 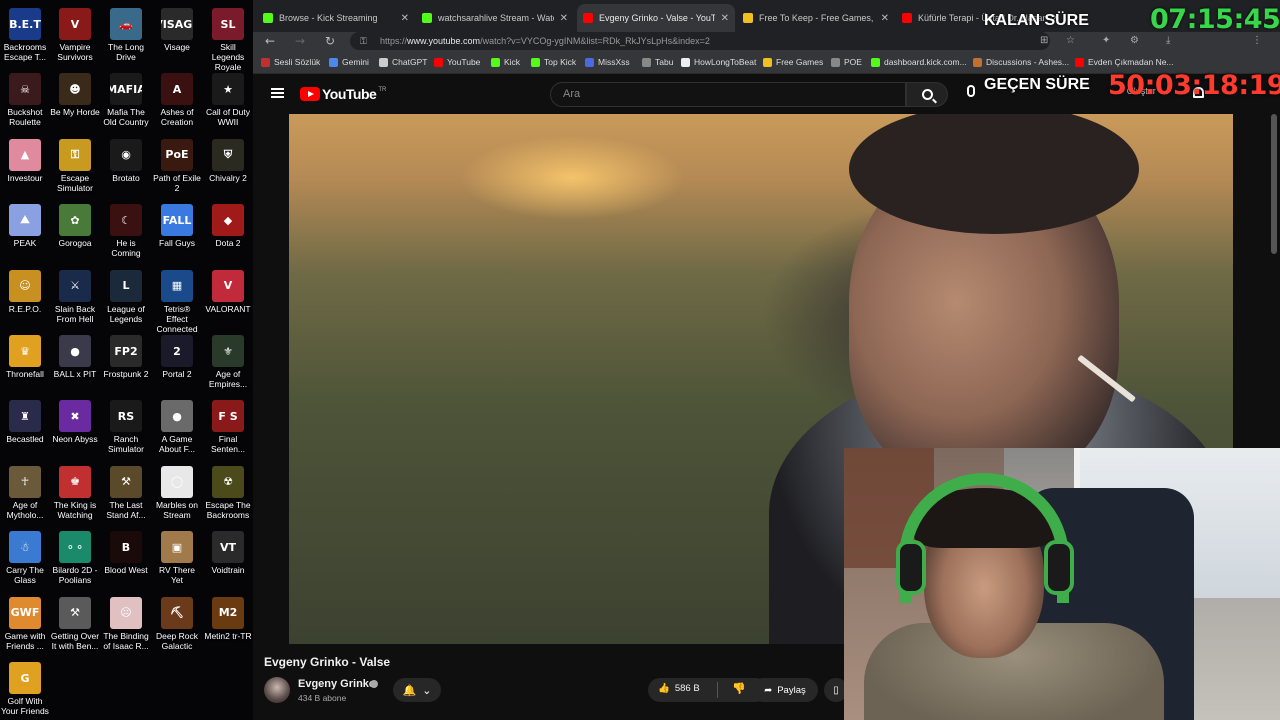 I want to click on desktop-icon: PoE Path of Exile 2, so click(x=177, y=166).